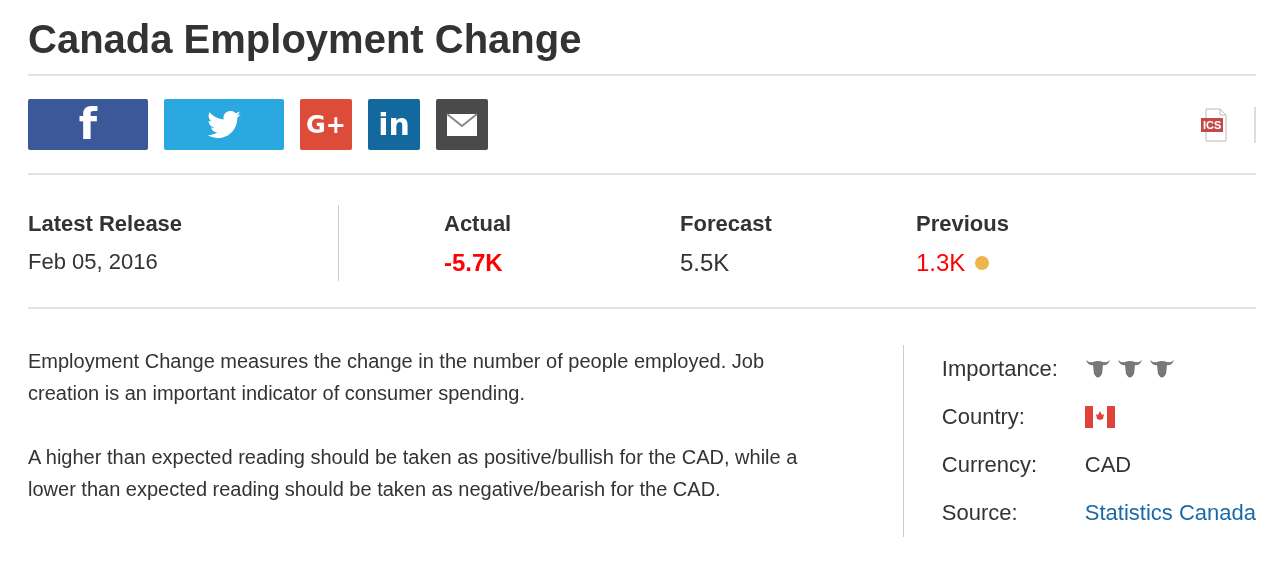 The image size is (1284, 584). What do you see at coordinates (413, 473) in the screenshot?
I see `description-paragraph: A higher than expected reading should be taken as positive/bullish for the CAD, while a lower than expected reading should be taken as negative/bearish for the CAD.` at bounding box center [413, 473].